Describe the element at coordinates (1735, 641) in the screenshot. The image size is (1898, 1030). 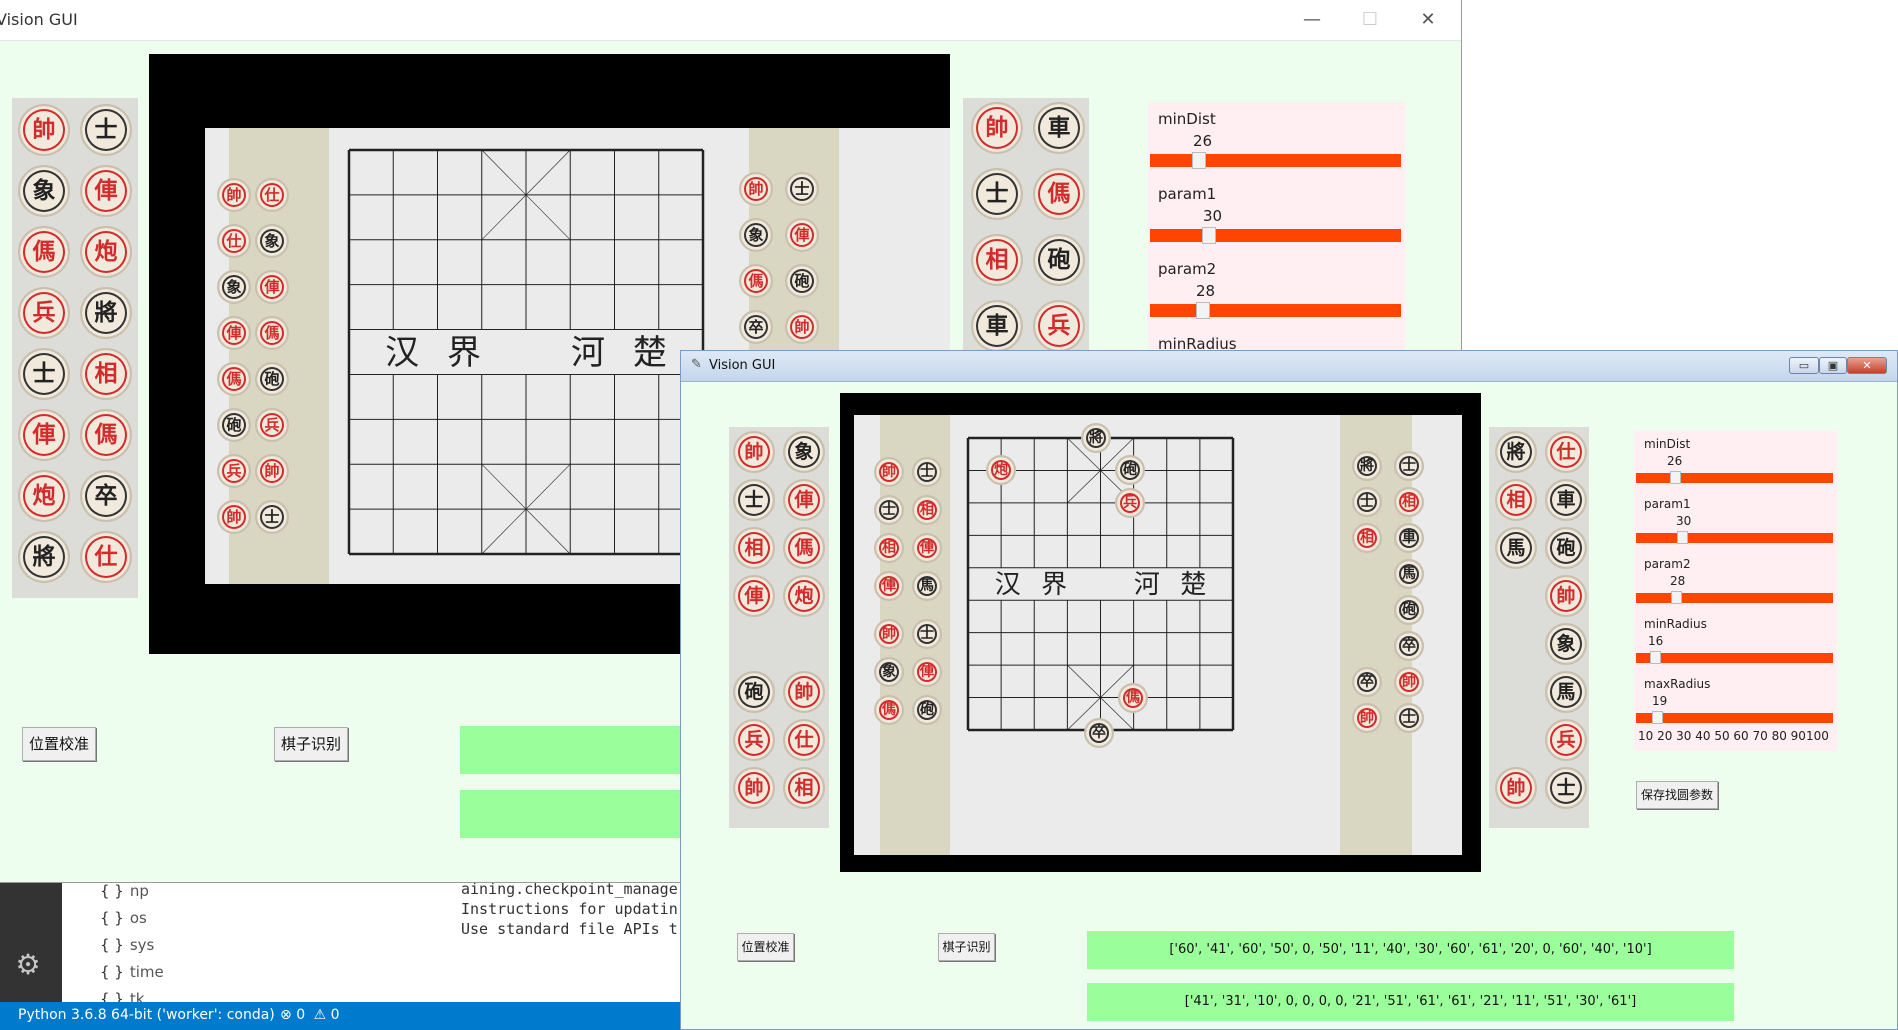
I see `min-radius-slider: minRadius 16` at that location.